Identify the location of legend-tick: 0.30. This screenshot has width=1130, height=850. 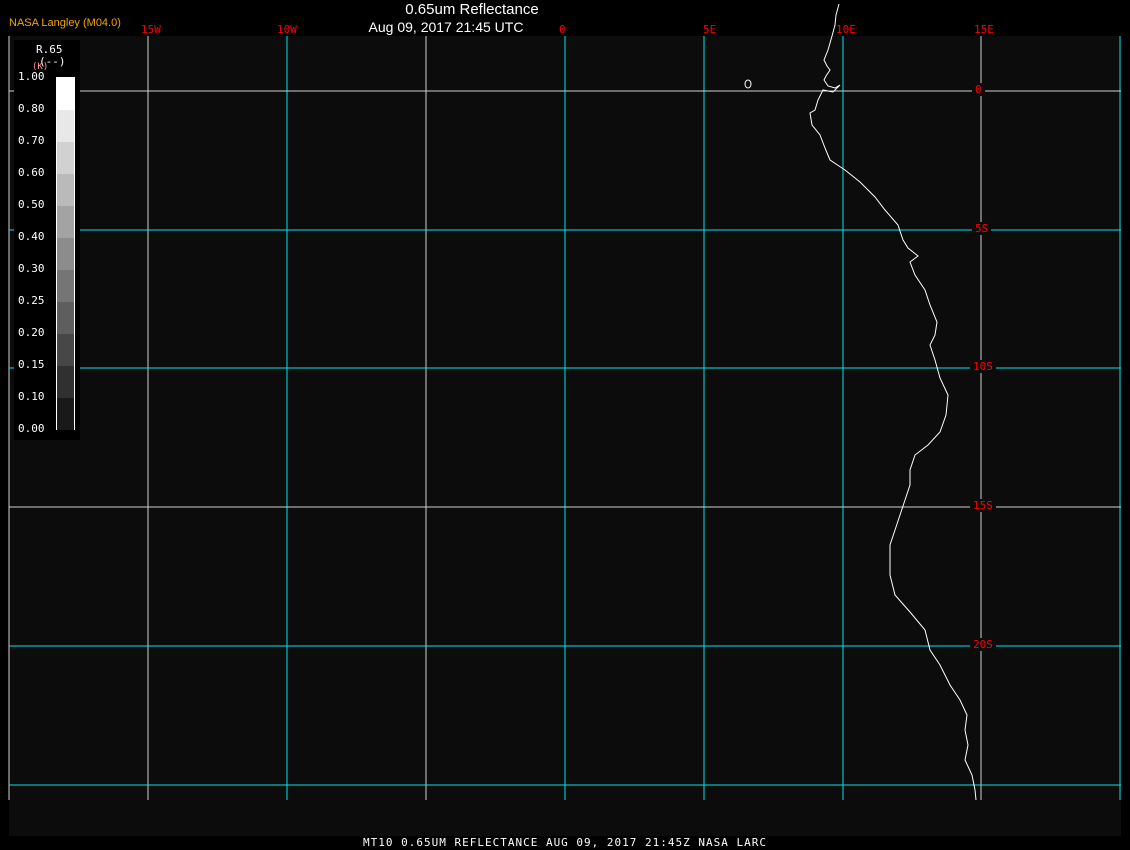
(31, 268).